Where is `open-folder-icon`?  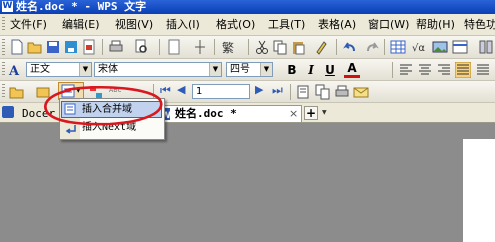
open-folder-icon is located at coordinates (35, 47).